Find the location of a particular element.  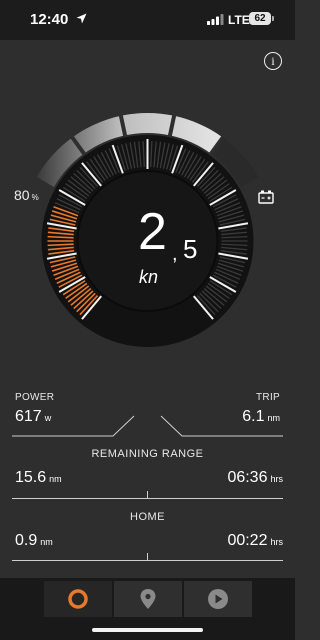

range-time-wrap: 06:36 hrs is located at coordinates (255, 478).